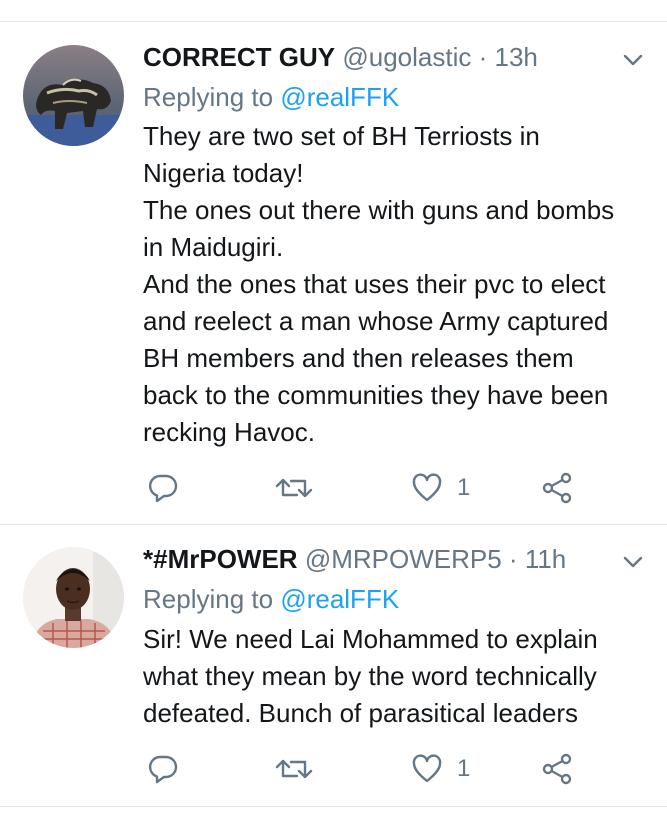  What do you see at coordinates (229, 432) in the screenshot?
I see `tweet-text-line: recking Havoc.` at bounding box center [229, 432].